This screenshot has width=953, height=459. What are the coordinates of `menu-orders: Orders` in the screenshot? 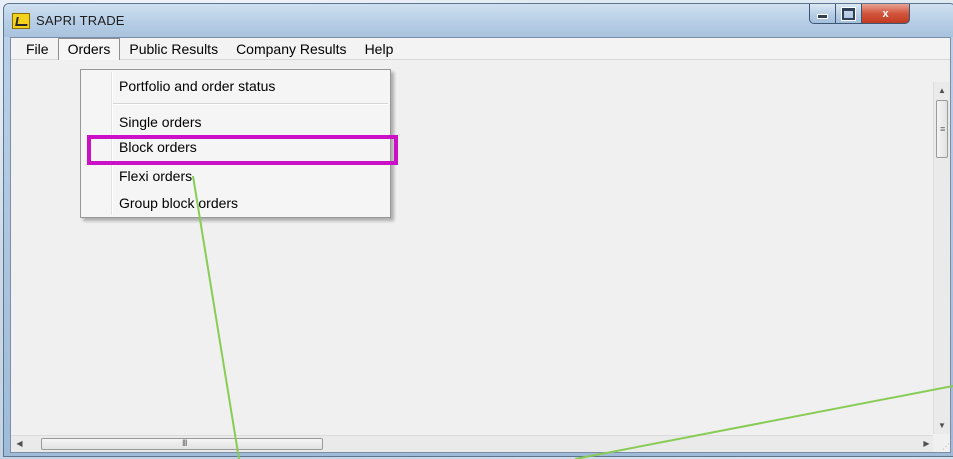 It's located at (89, 49).